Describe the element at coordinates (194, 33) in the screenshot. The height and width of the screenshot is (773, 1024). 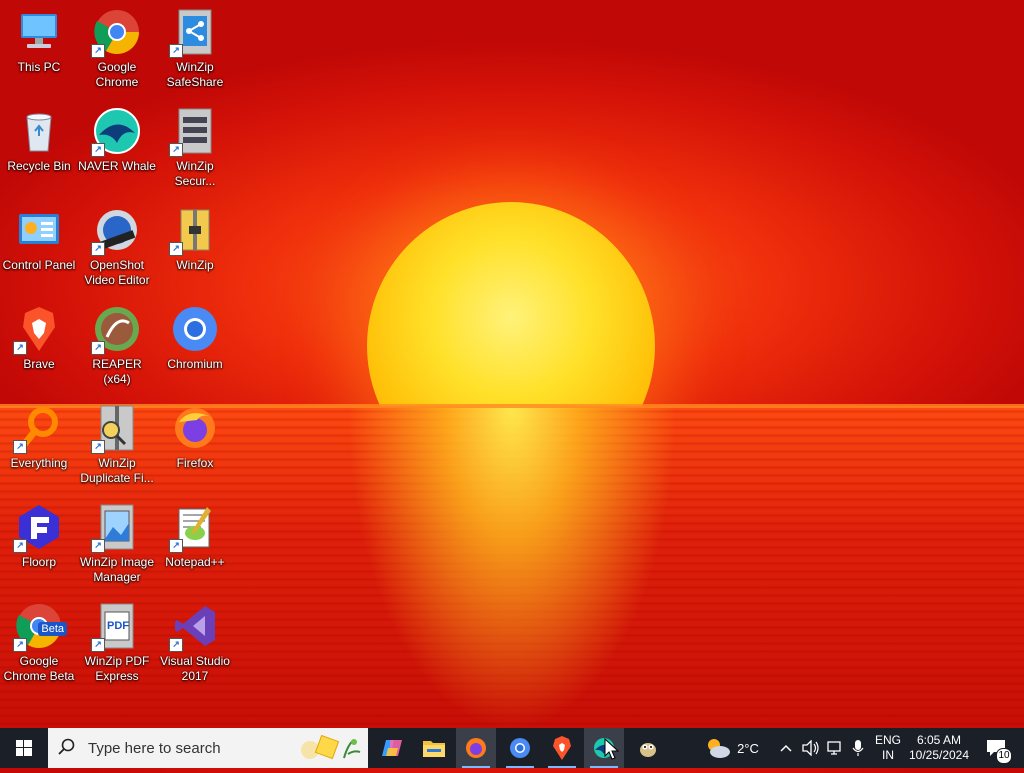
I see `winzip-safeshare-icon: ↗` at that location.